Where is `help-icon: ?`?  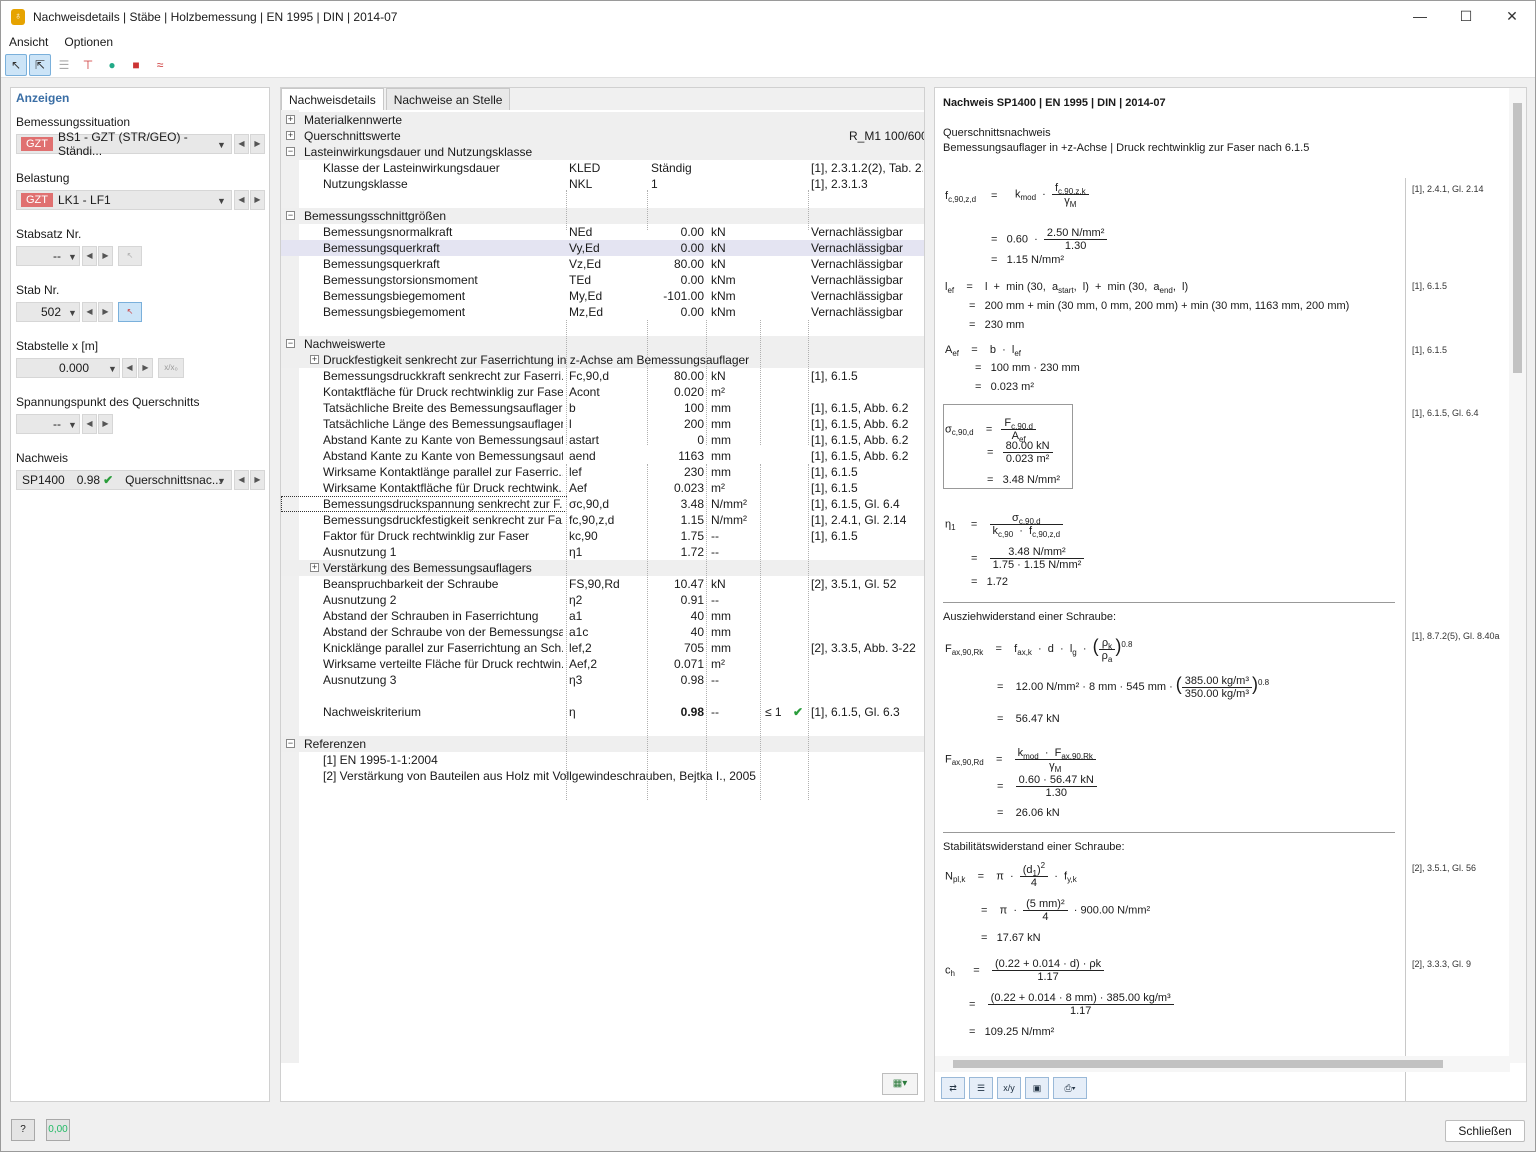 help-icon: ? is located at coordinates (23, 1130).